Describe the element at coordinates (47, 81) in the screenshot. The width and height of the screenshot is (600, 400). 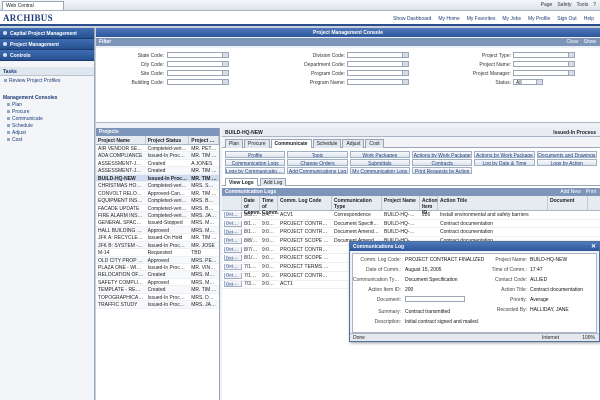
I see `nav-task-review-project-profiles: Review Project Profiles` at that location.